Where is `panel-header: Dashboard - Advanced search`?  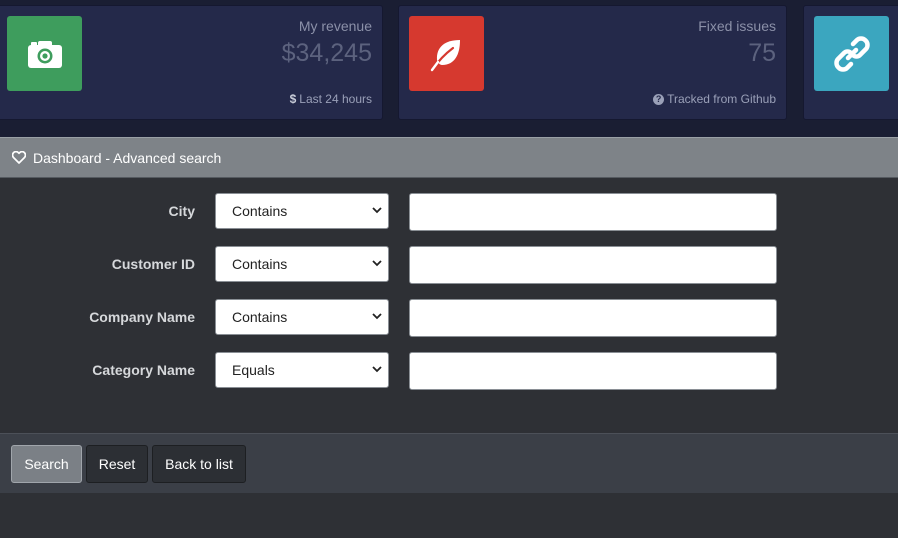
panel-header: Dashboard - Advanced search is located at coordinates (449, 157).